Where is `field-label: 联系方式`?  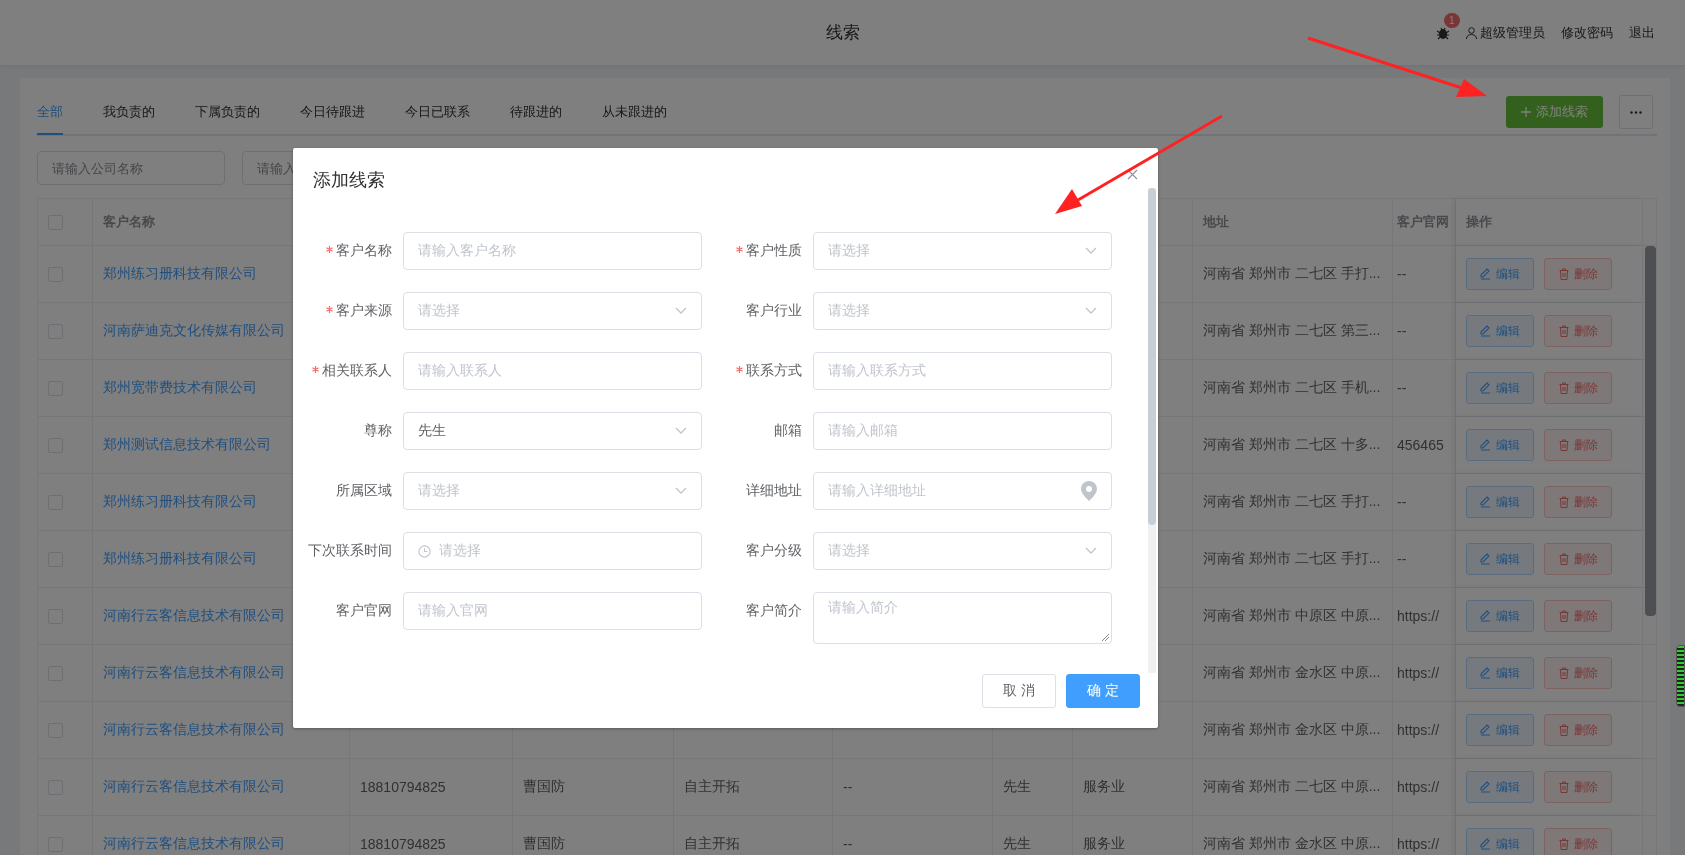
field-label: 联系方式 is located at coordinates (774, 371).